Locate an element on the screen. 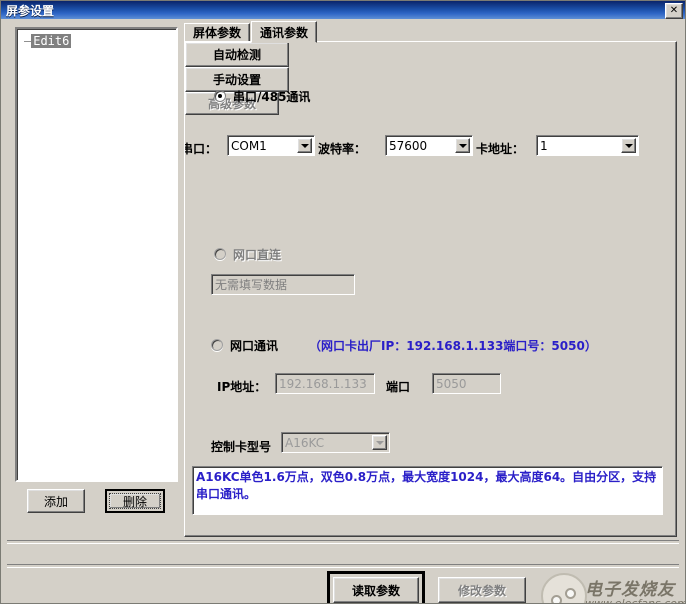 The height and width of the screenshot is (604, 686). tree-item-edit6: — Edit6 is located at coordinates (48, 41).